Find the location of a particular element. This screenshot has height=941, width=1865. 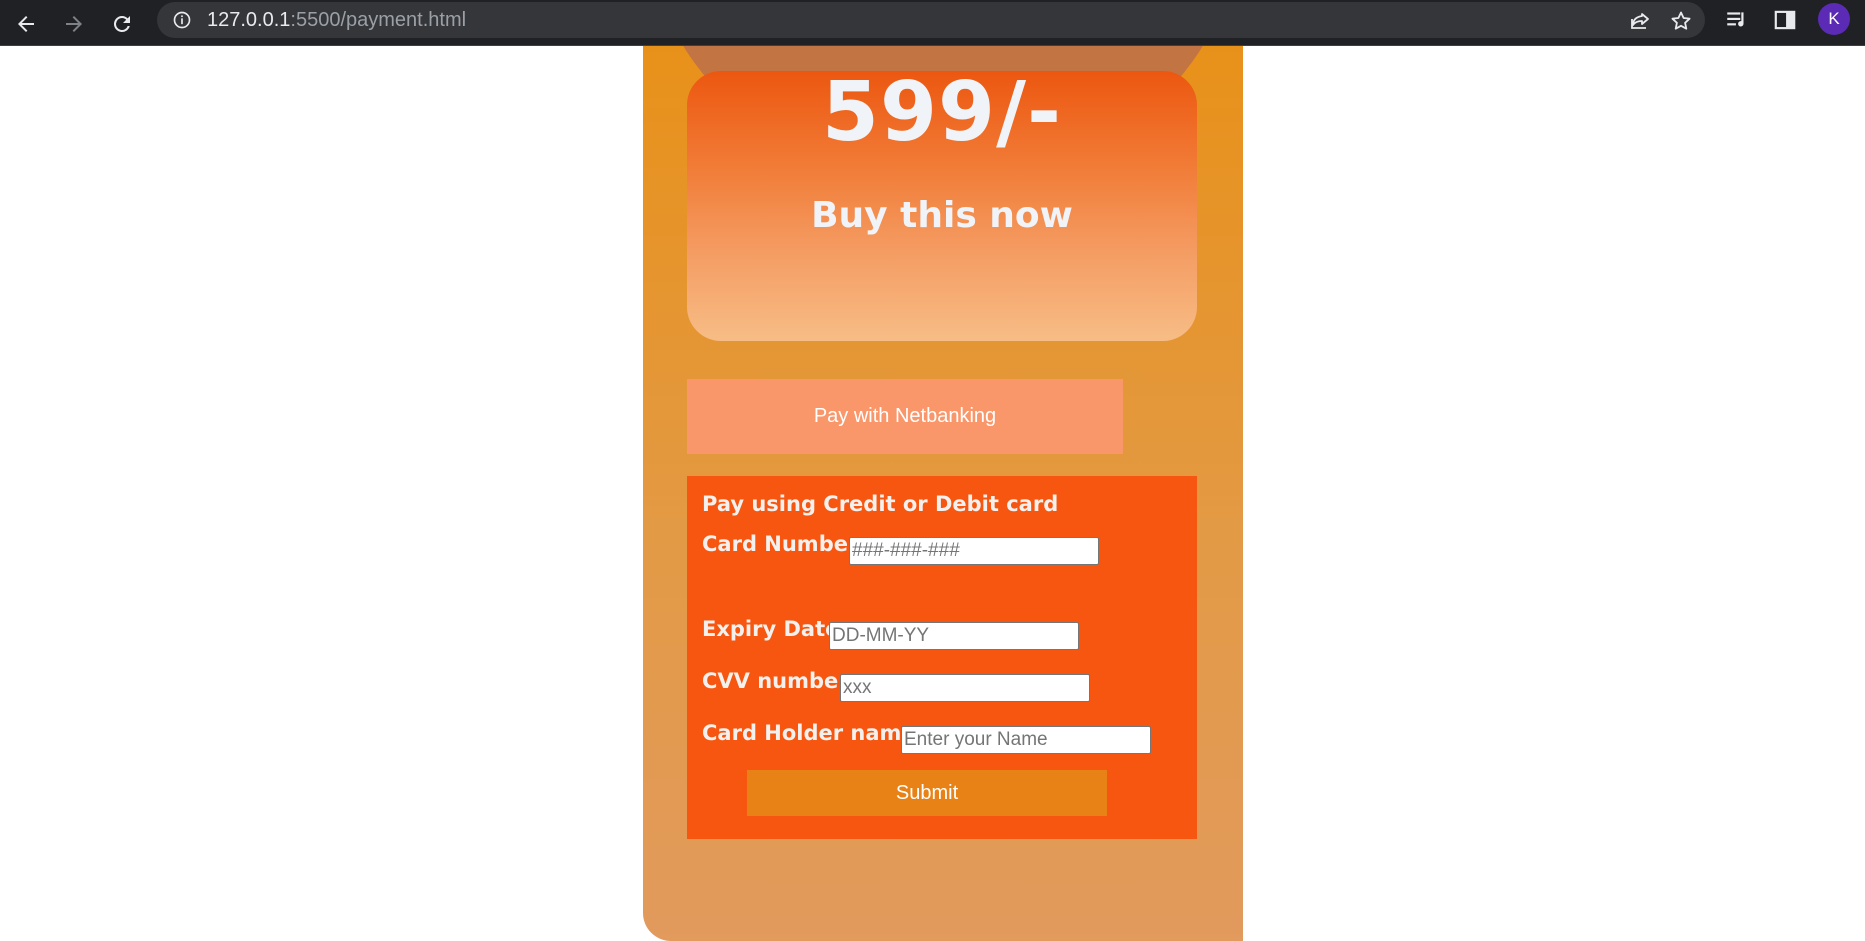

cvv-input is located at coordinates (965, 688).